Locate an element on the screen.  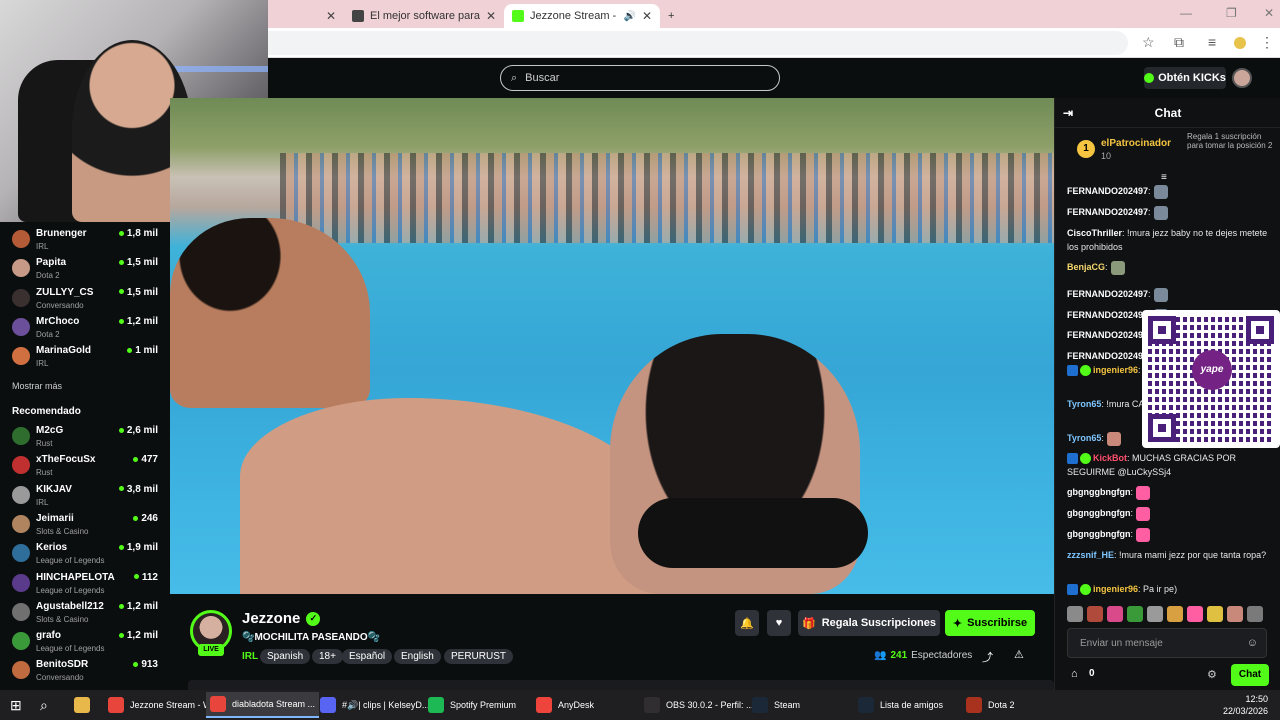
share-icon: ⤴ is located at coordinates (987, 657).